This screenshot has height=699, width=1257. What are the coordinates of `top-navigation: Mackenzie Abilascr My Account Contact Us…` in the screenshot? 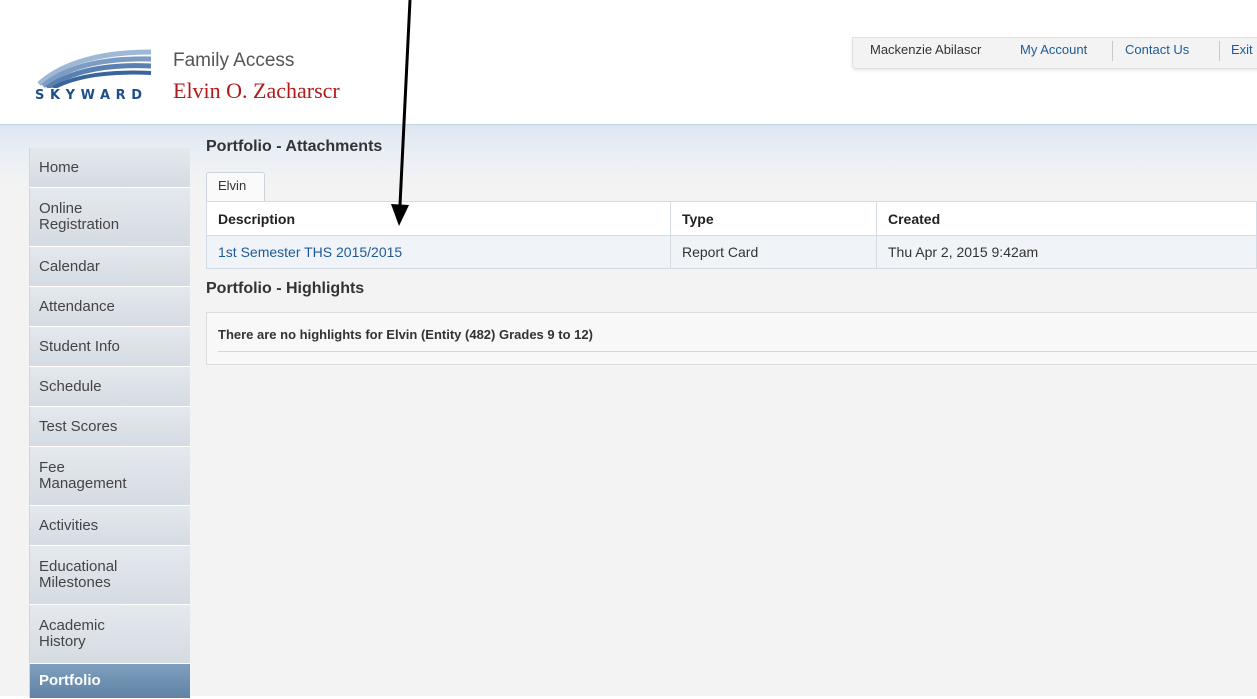 It's located at (1054, 53).